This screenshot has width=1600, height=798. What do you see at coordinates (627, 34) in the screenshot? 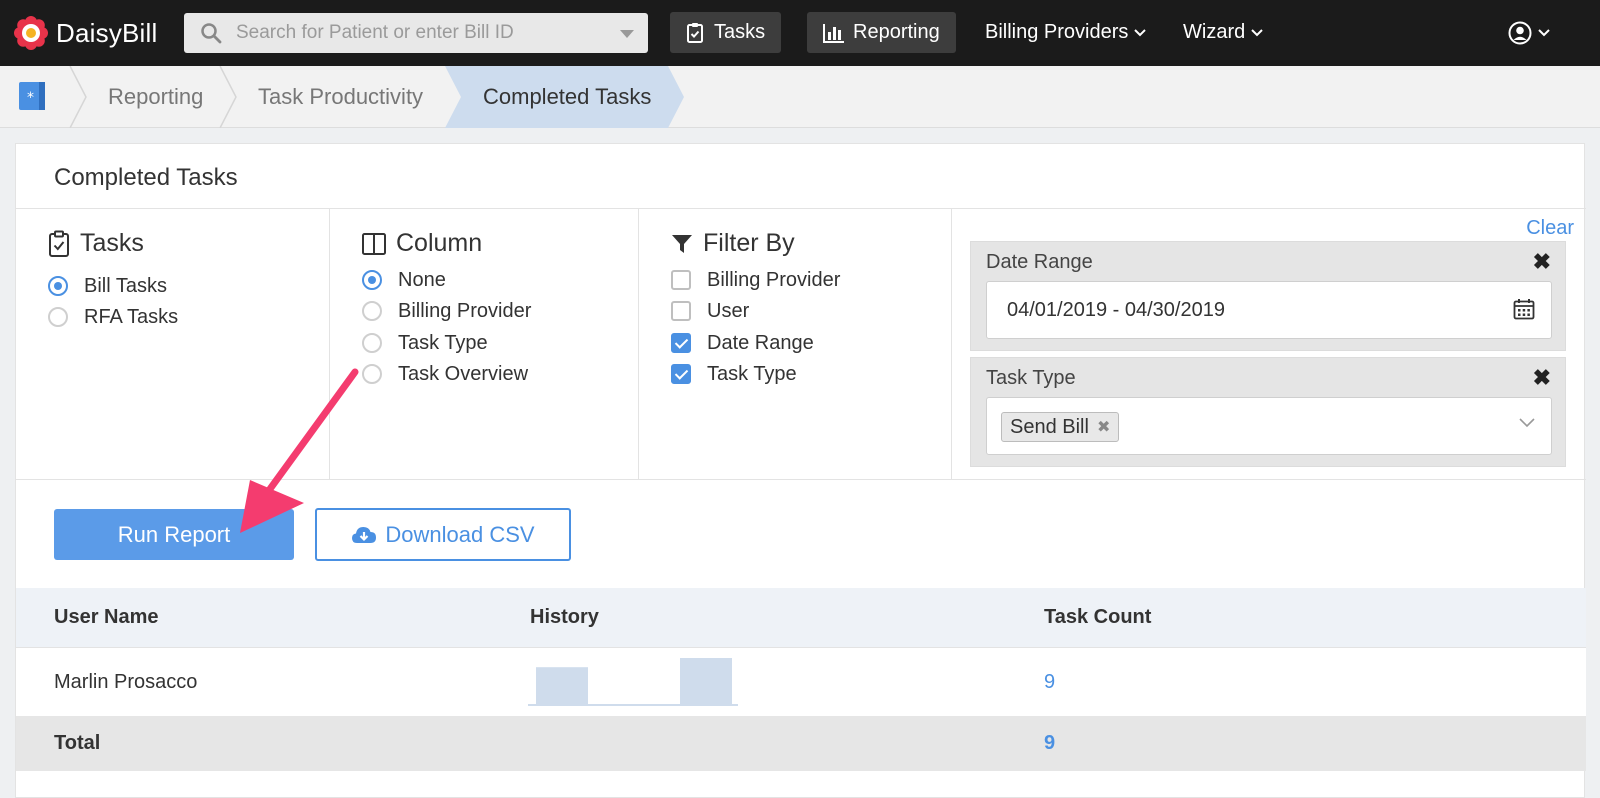
I see `search-dropdown-caret-icon` at bounding box center [627, 34].